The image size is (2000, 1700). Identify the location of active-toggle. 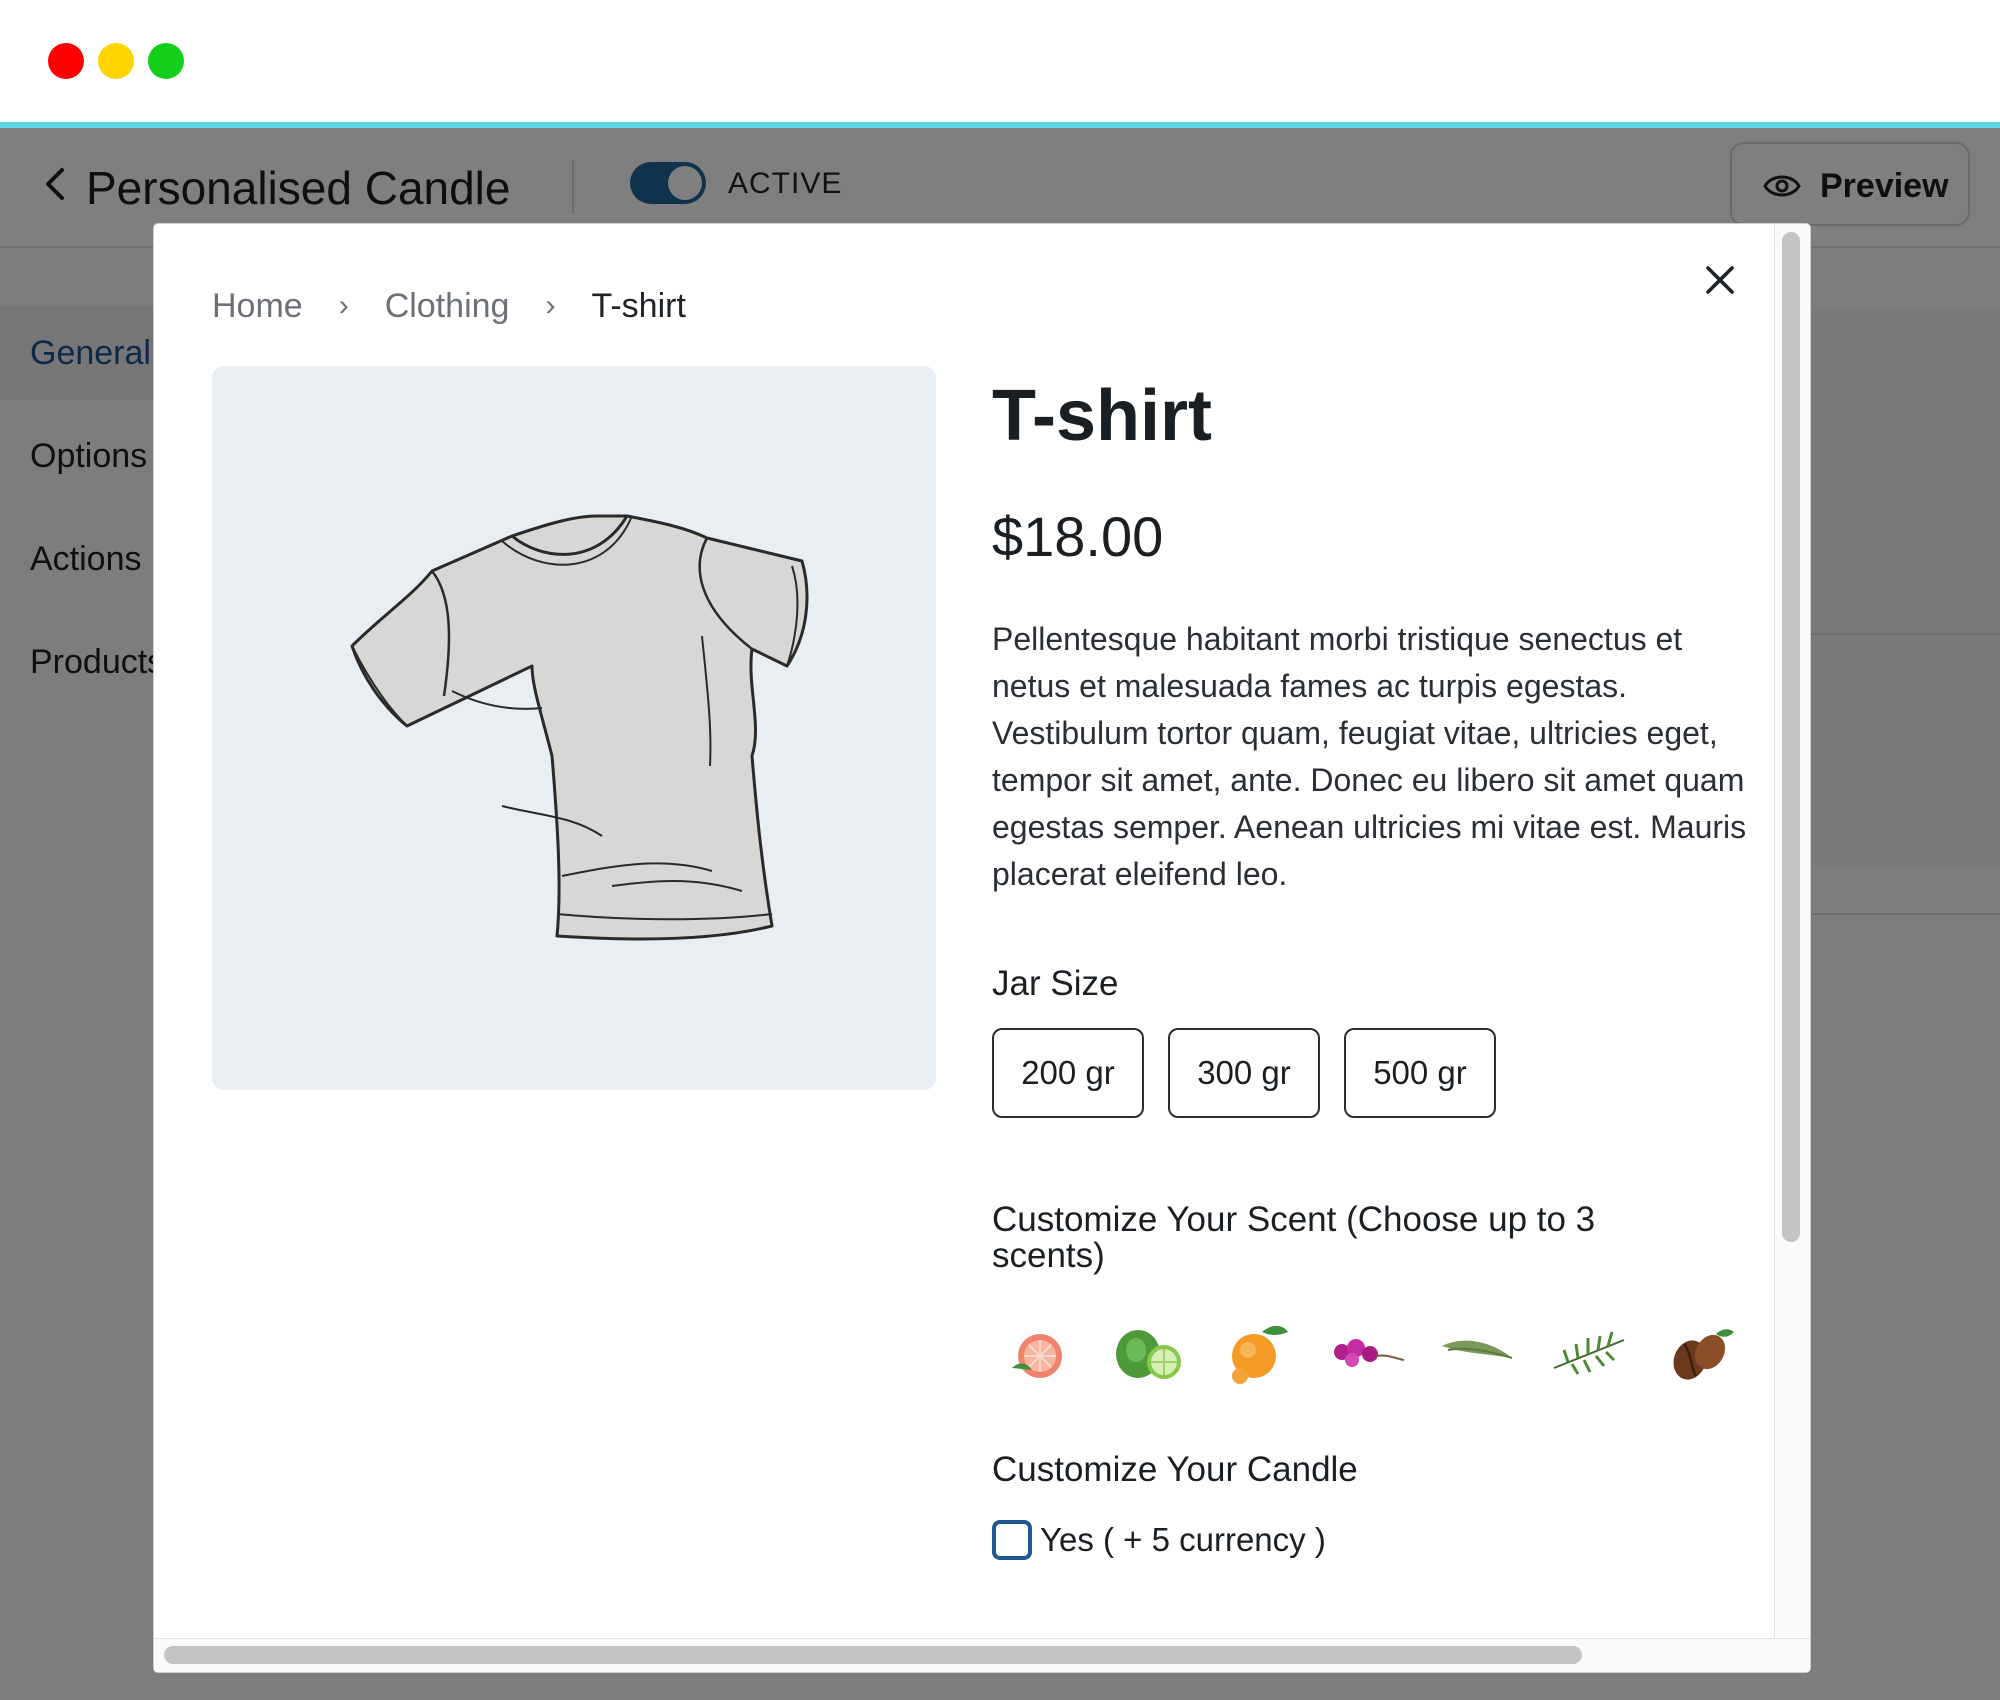
(668, 183).